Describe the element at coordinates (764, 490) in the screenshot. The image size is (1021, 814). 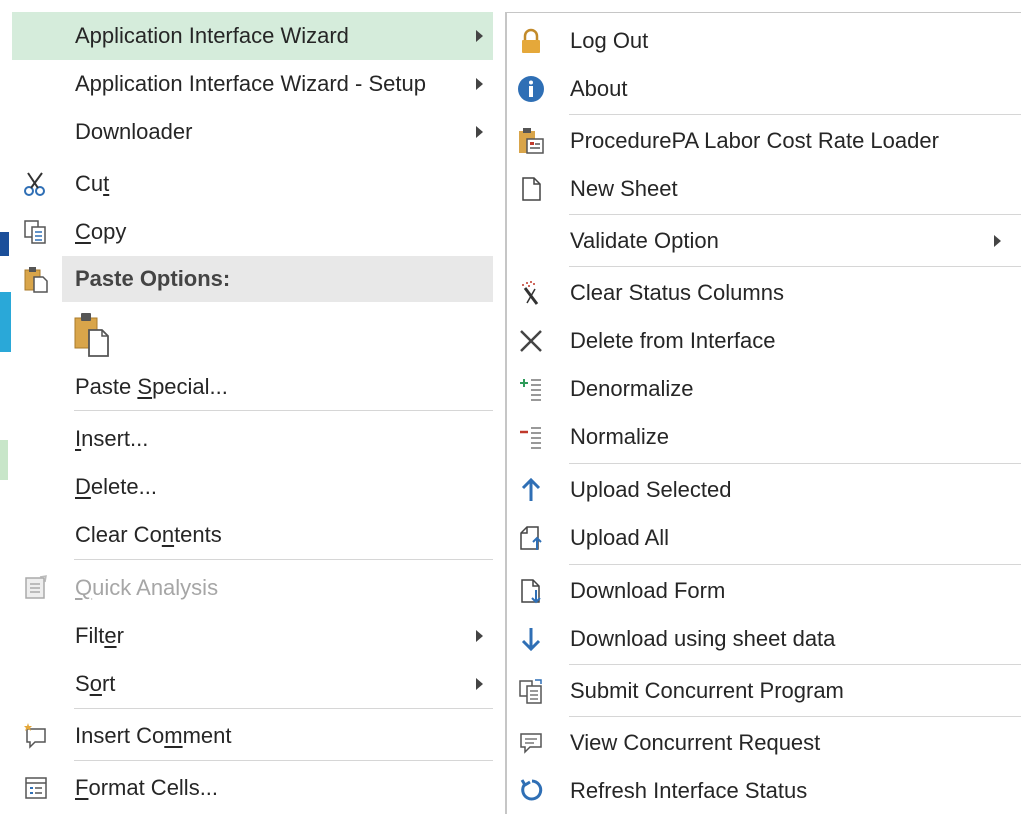
I see `menu-item-upload-selected: Upload Selected` at that location.